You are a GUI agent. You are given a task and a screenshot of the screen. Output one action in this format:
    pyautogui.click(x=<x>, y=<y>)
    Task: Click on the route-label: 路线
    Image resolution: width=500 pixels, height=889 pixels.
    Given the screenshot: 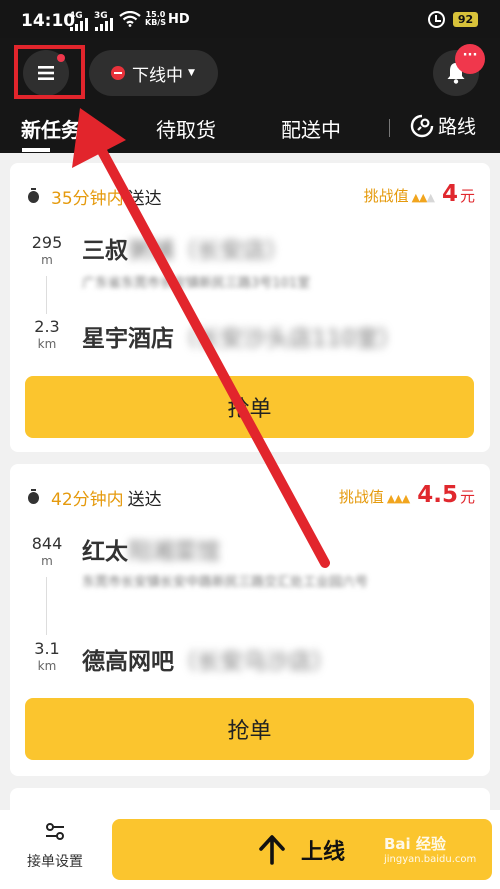 What is the action you would take?
    pyautogui.click(x=457, y=127)
    